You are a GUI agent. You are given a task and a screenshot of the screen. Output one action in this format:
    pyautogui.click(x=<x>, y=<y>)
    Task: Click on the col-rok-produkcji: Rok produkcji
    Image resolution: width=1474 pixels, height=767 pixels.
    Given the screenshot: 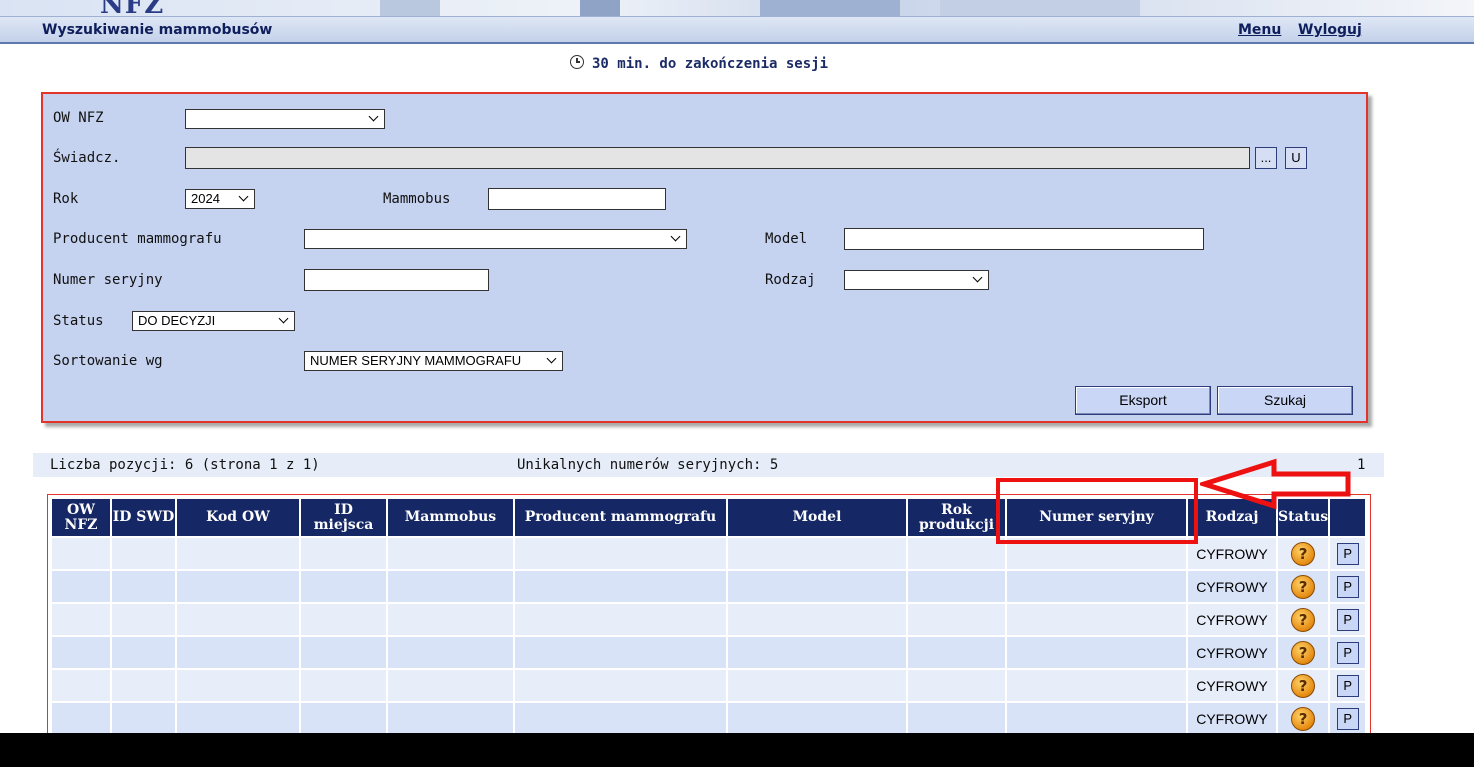 What is the action you would take?
    pyautogui.click(x=956, y=517)
    